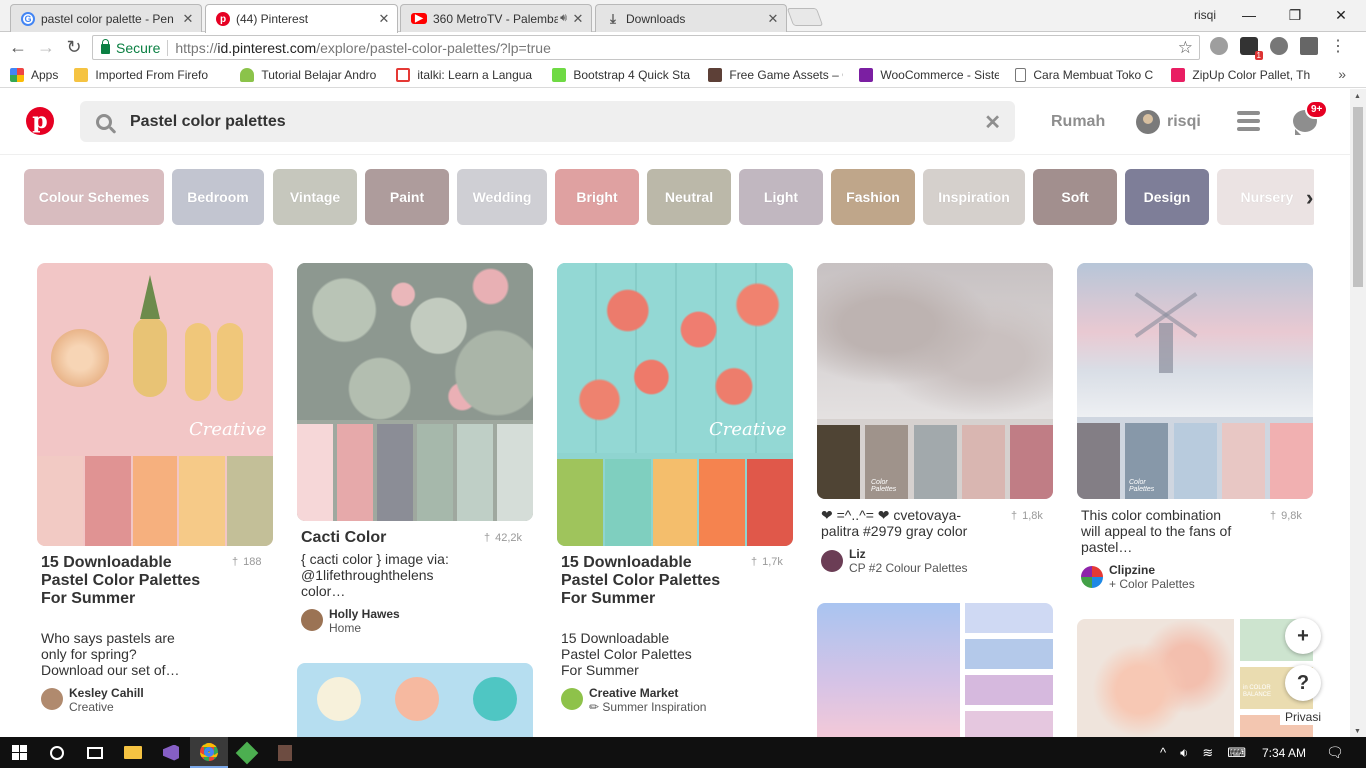 This screenshot has width=1366, height=768. I want to click on board-name: Creative, so click(91, 707).